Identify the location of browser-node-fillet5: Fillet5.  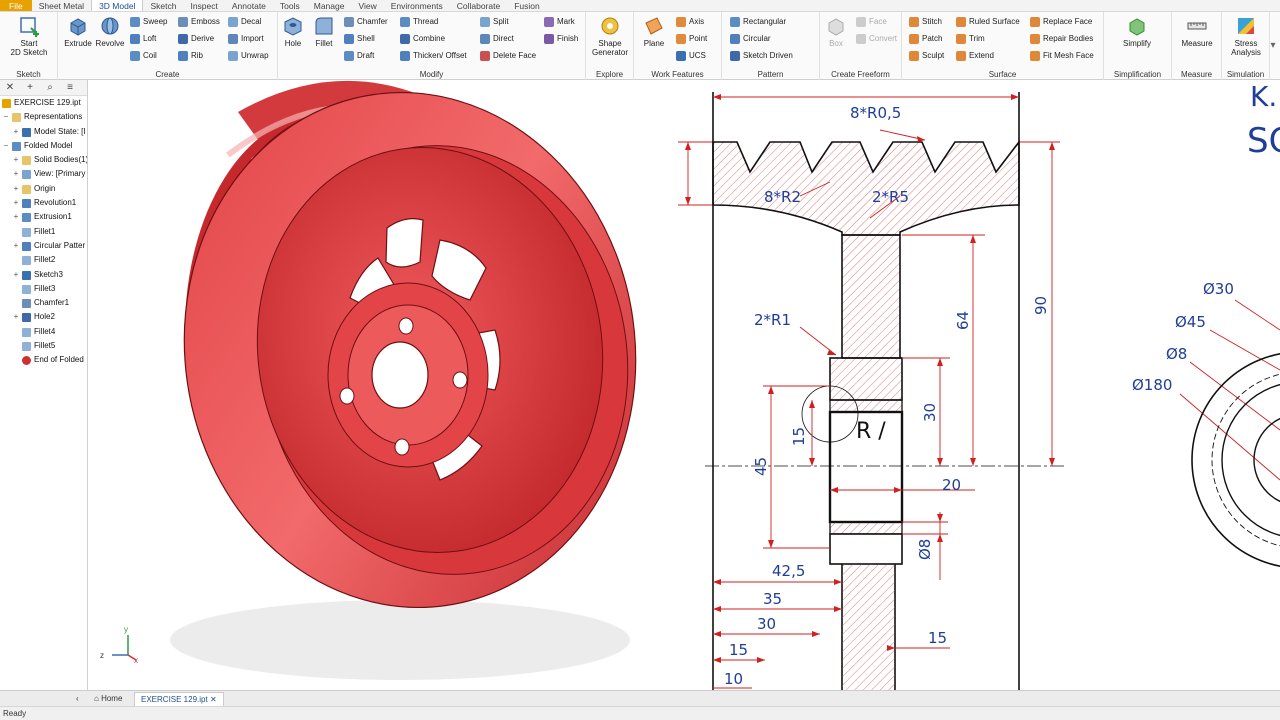
(43, 346).